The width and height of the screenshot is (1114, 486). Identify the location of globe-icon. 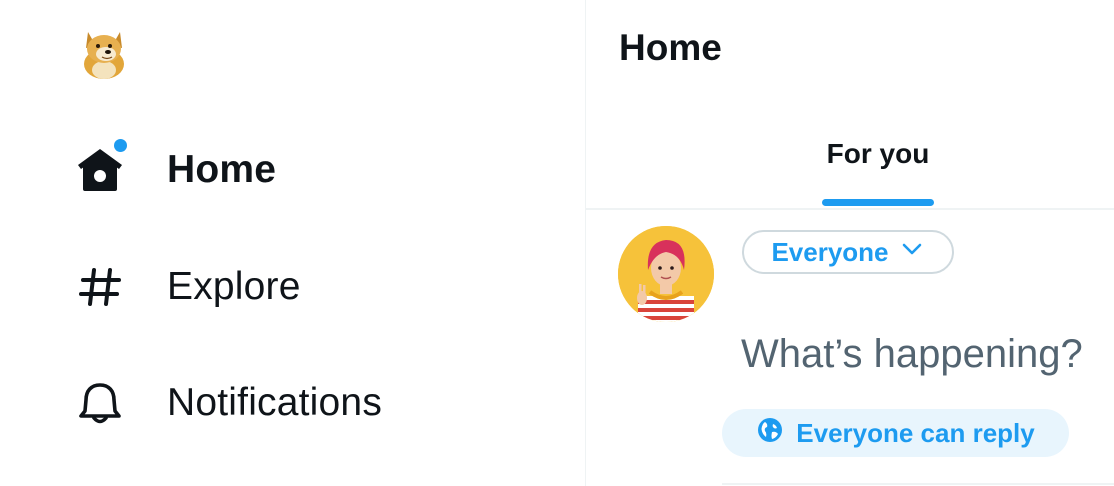
(770, 433).